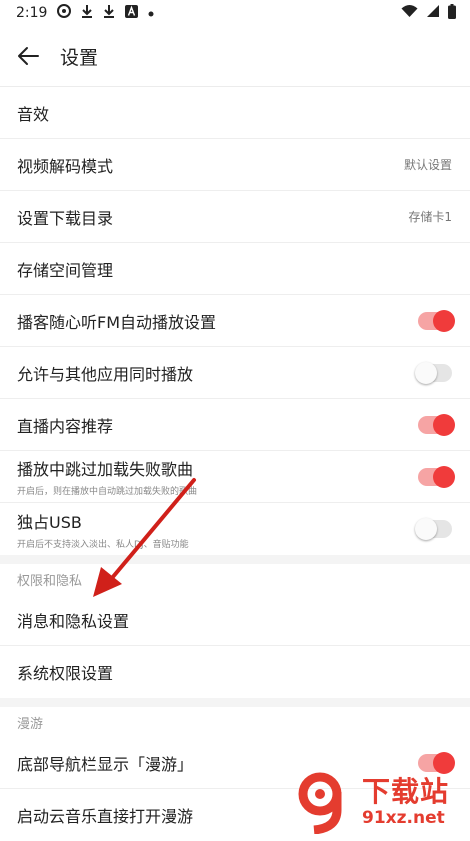 This screenshot has height=841, width=470. Describe the element at coordinates (409, 13) in the screenshot. I see `wifi-icon` at that location.